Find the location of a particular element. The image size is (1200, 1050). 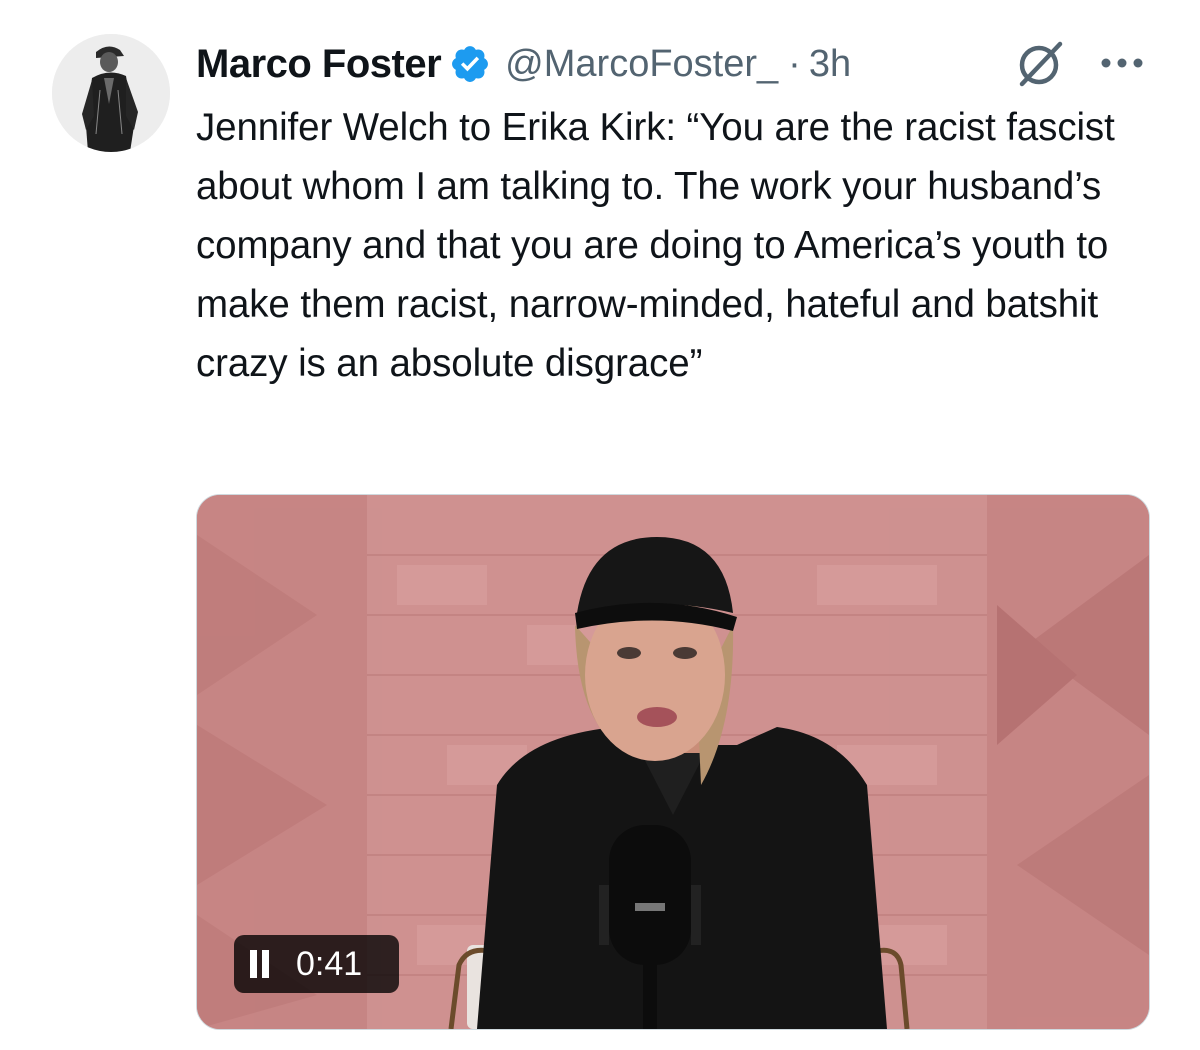

video-controls: 0:41 is located at coordinates (316, 964).